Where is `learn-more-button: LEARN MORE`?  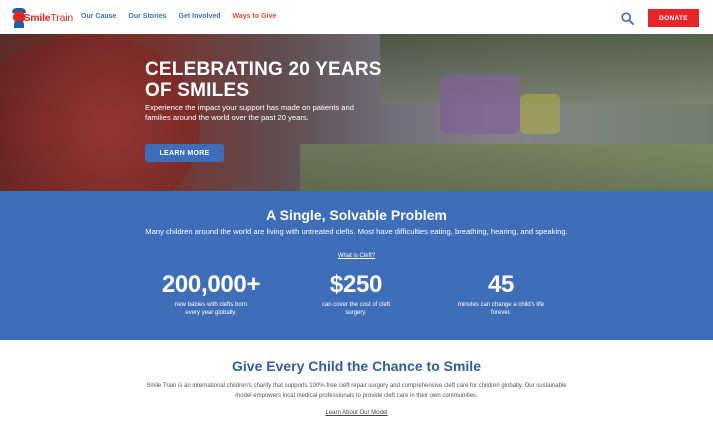
learn-more-button: LEARN MORE is located at coordinates (184, 153).